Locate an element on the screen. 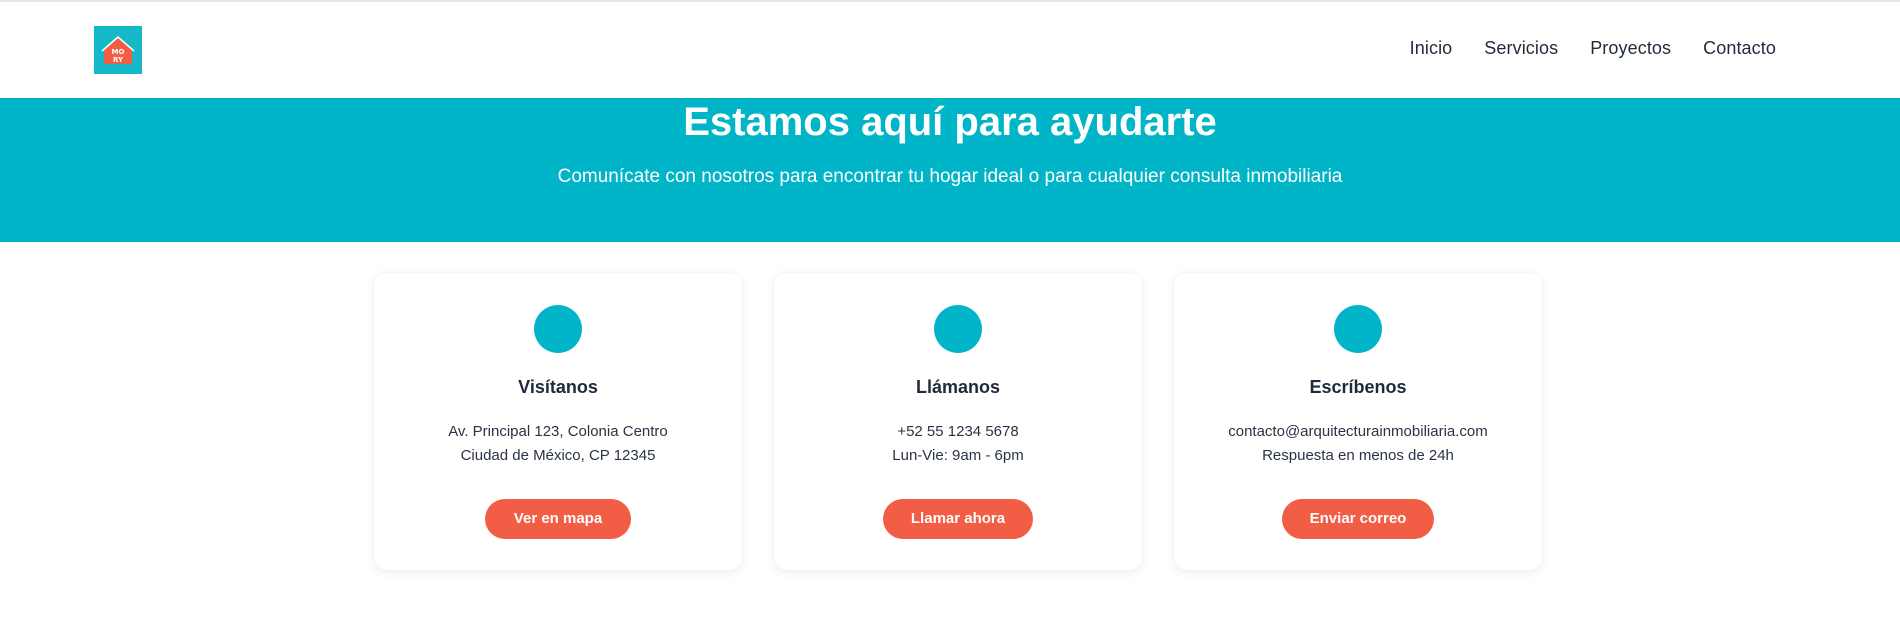 The height and width of the screenshot is (618, 1900). logo-text-top: MO is located at coordinates (118, 52).